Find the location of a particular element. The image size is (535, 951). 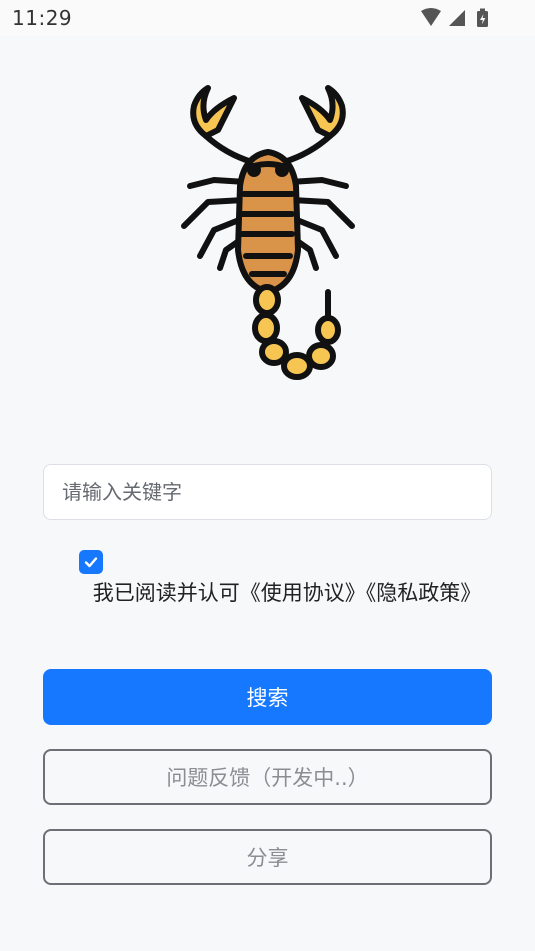

wifi-icon is located at coordinates (431, 17).